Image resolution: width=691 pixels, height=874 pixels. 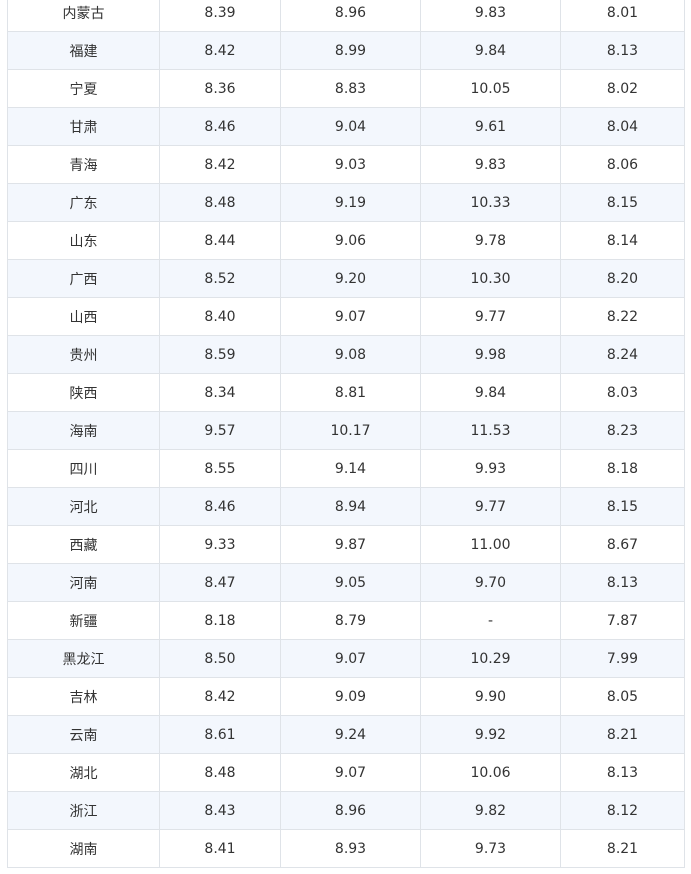 What do you see at coordinates (83, 696) in the screenshot?
I see `region-cell: 吉林` at bounding box center [83, 696].